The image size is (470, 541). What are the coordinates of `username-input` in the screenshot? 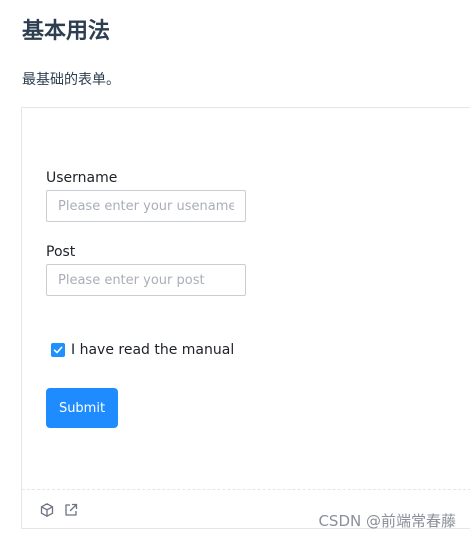 It's located at (146, 206).